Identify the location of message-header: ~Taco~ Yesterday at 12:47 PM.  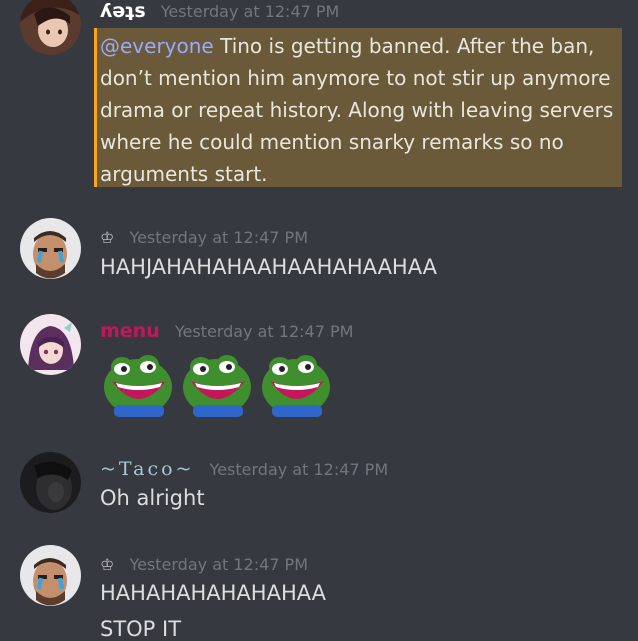
(244, 469).